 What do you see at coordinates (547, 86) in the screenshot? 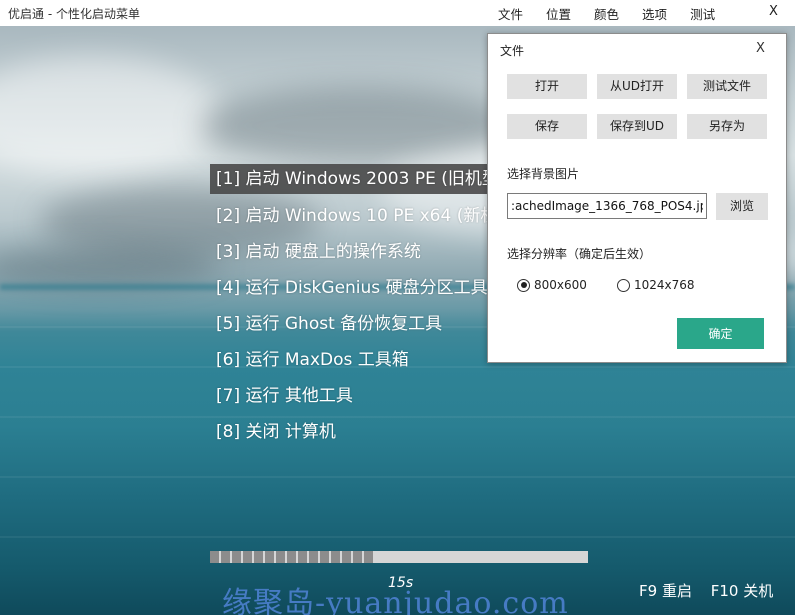
I see `open-button: 打开` at bounding box center [547, 86].